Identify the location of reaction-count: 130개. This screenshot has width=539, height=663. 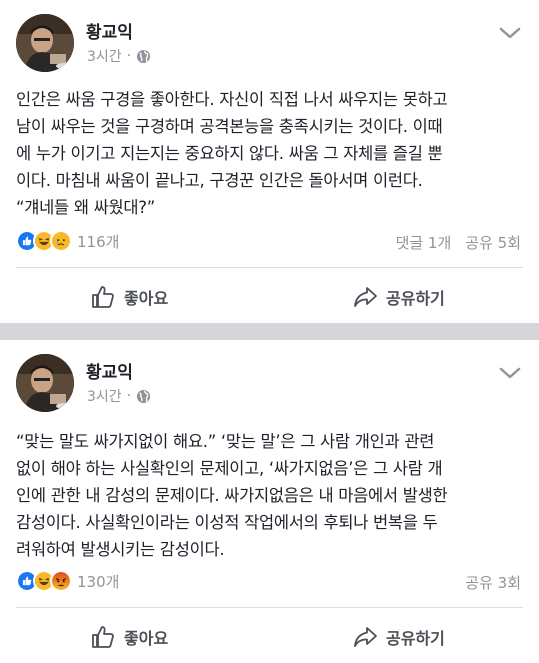
(98, 581).